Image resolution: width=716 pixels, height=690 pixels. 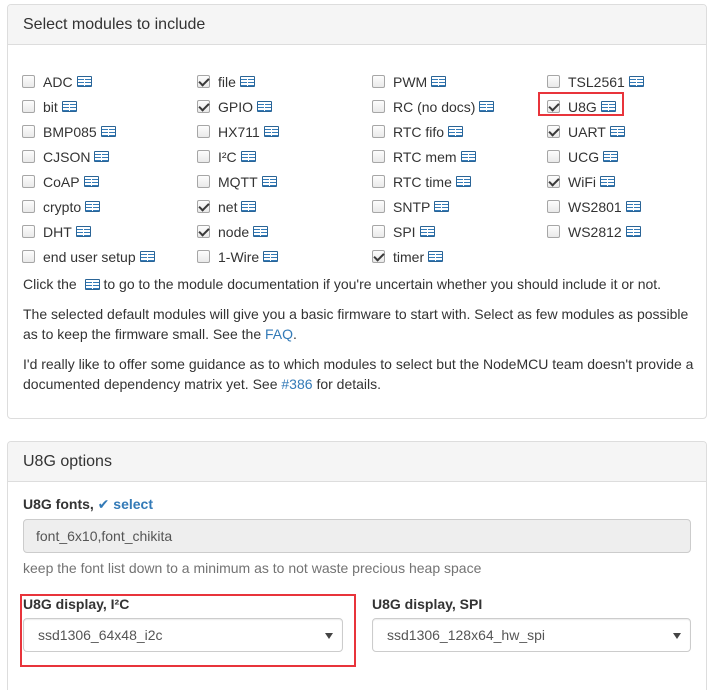 I want to click on module-item: I²C, so click(x=284, y=156).